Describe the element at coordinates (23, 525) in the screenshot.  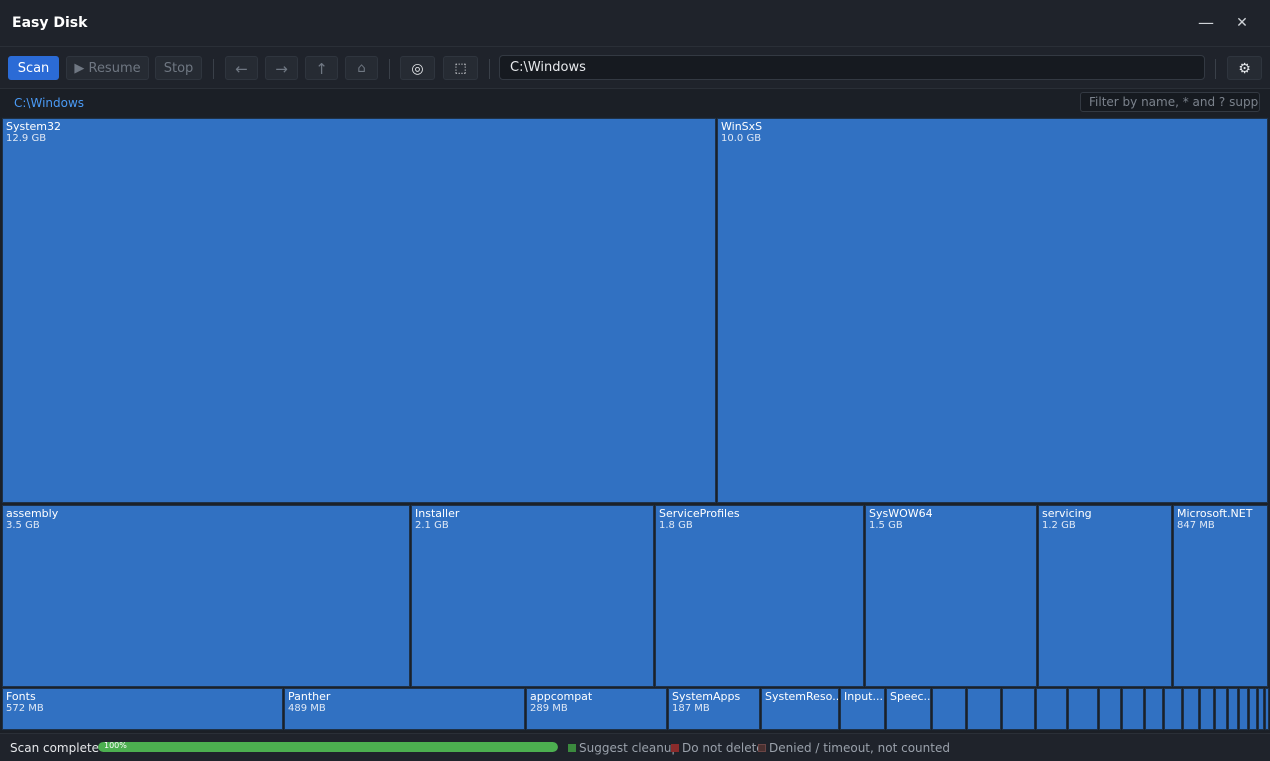
I see `tile-size: 3.5 GB` at that location.